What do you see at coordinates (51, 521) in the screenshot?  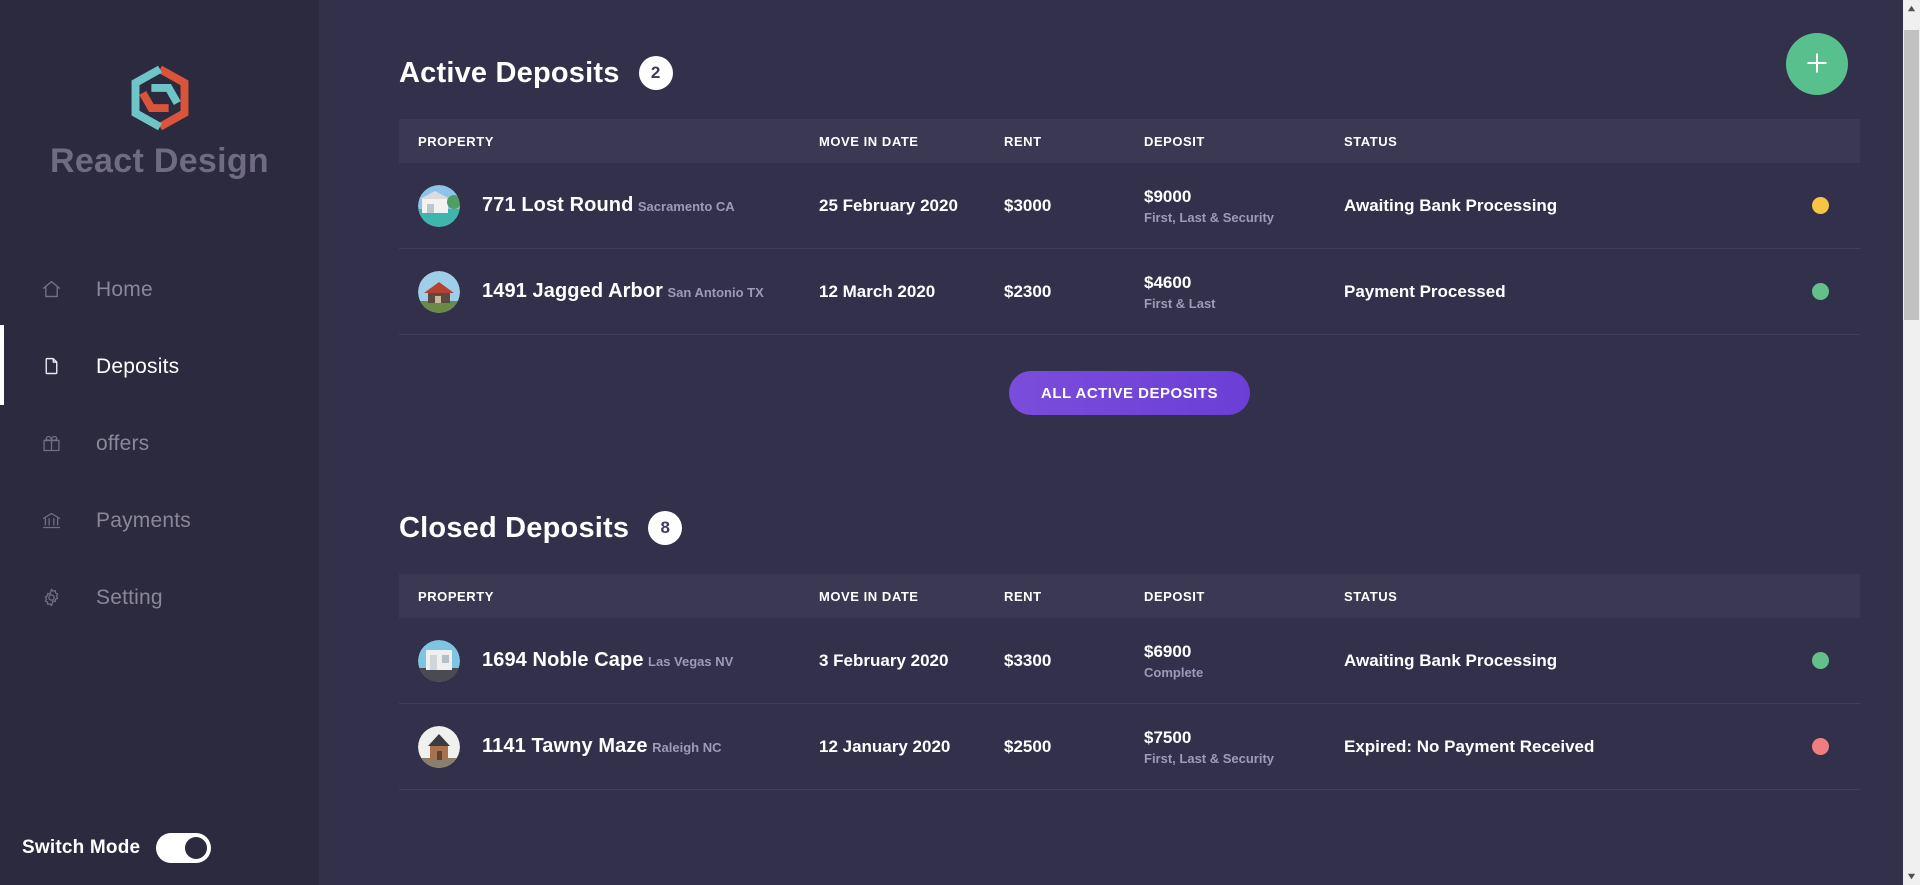 I see `bank-icon` at bounding box center [51, 521].